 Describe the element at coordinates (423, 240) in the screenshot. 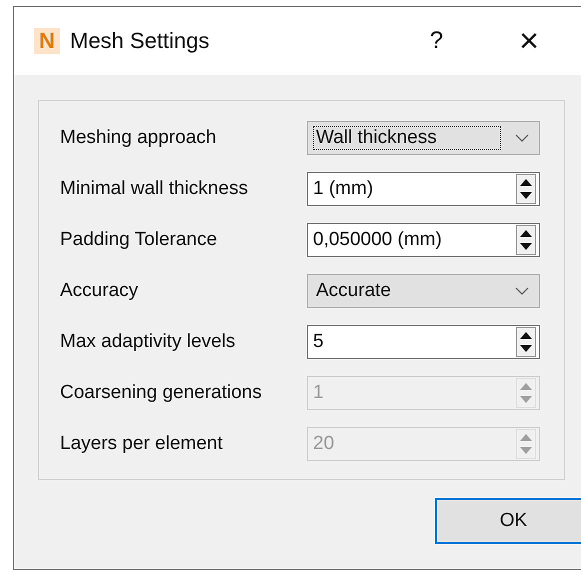

I see `spin-box: 0,050000 (mm)` at that location.